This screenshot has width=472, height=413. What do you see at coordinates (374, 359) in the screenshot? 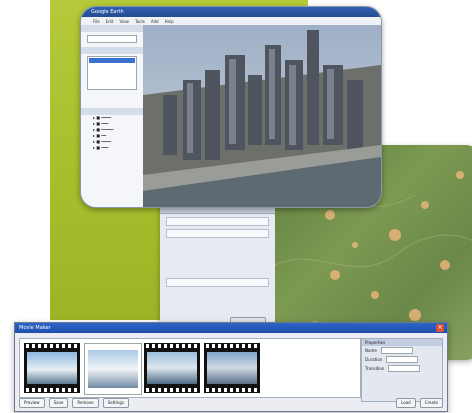
I see `property-label: Duration` at bounding box center [374, 359].